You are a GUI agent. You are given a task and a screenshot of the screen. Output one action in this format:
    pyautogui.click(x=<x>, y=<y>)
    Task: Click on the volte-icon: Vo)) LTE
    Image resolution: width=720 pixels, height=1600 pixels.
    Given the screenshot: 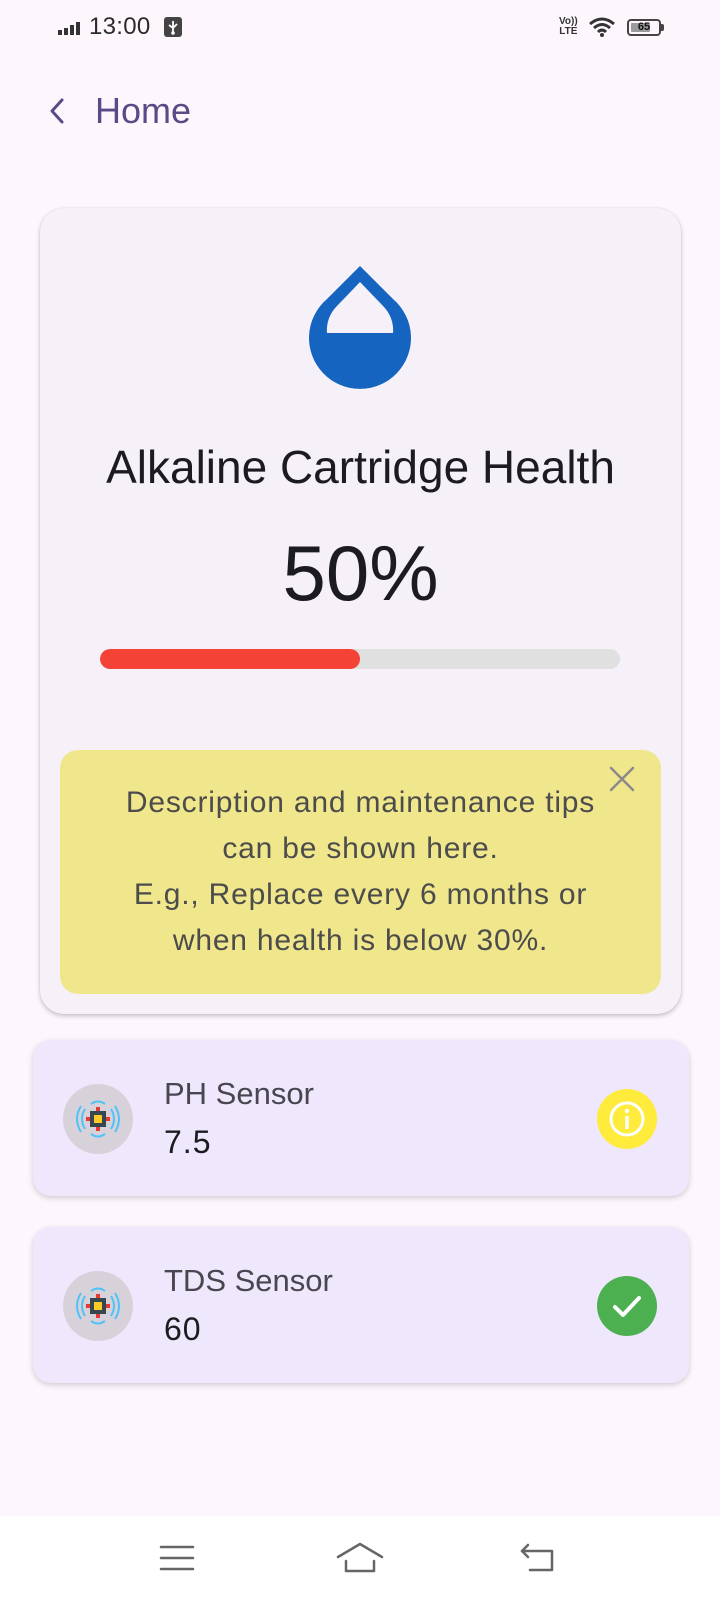 What is the action you would take?
    pyautogui.click(x=568, y=27)
    